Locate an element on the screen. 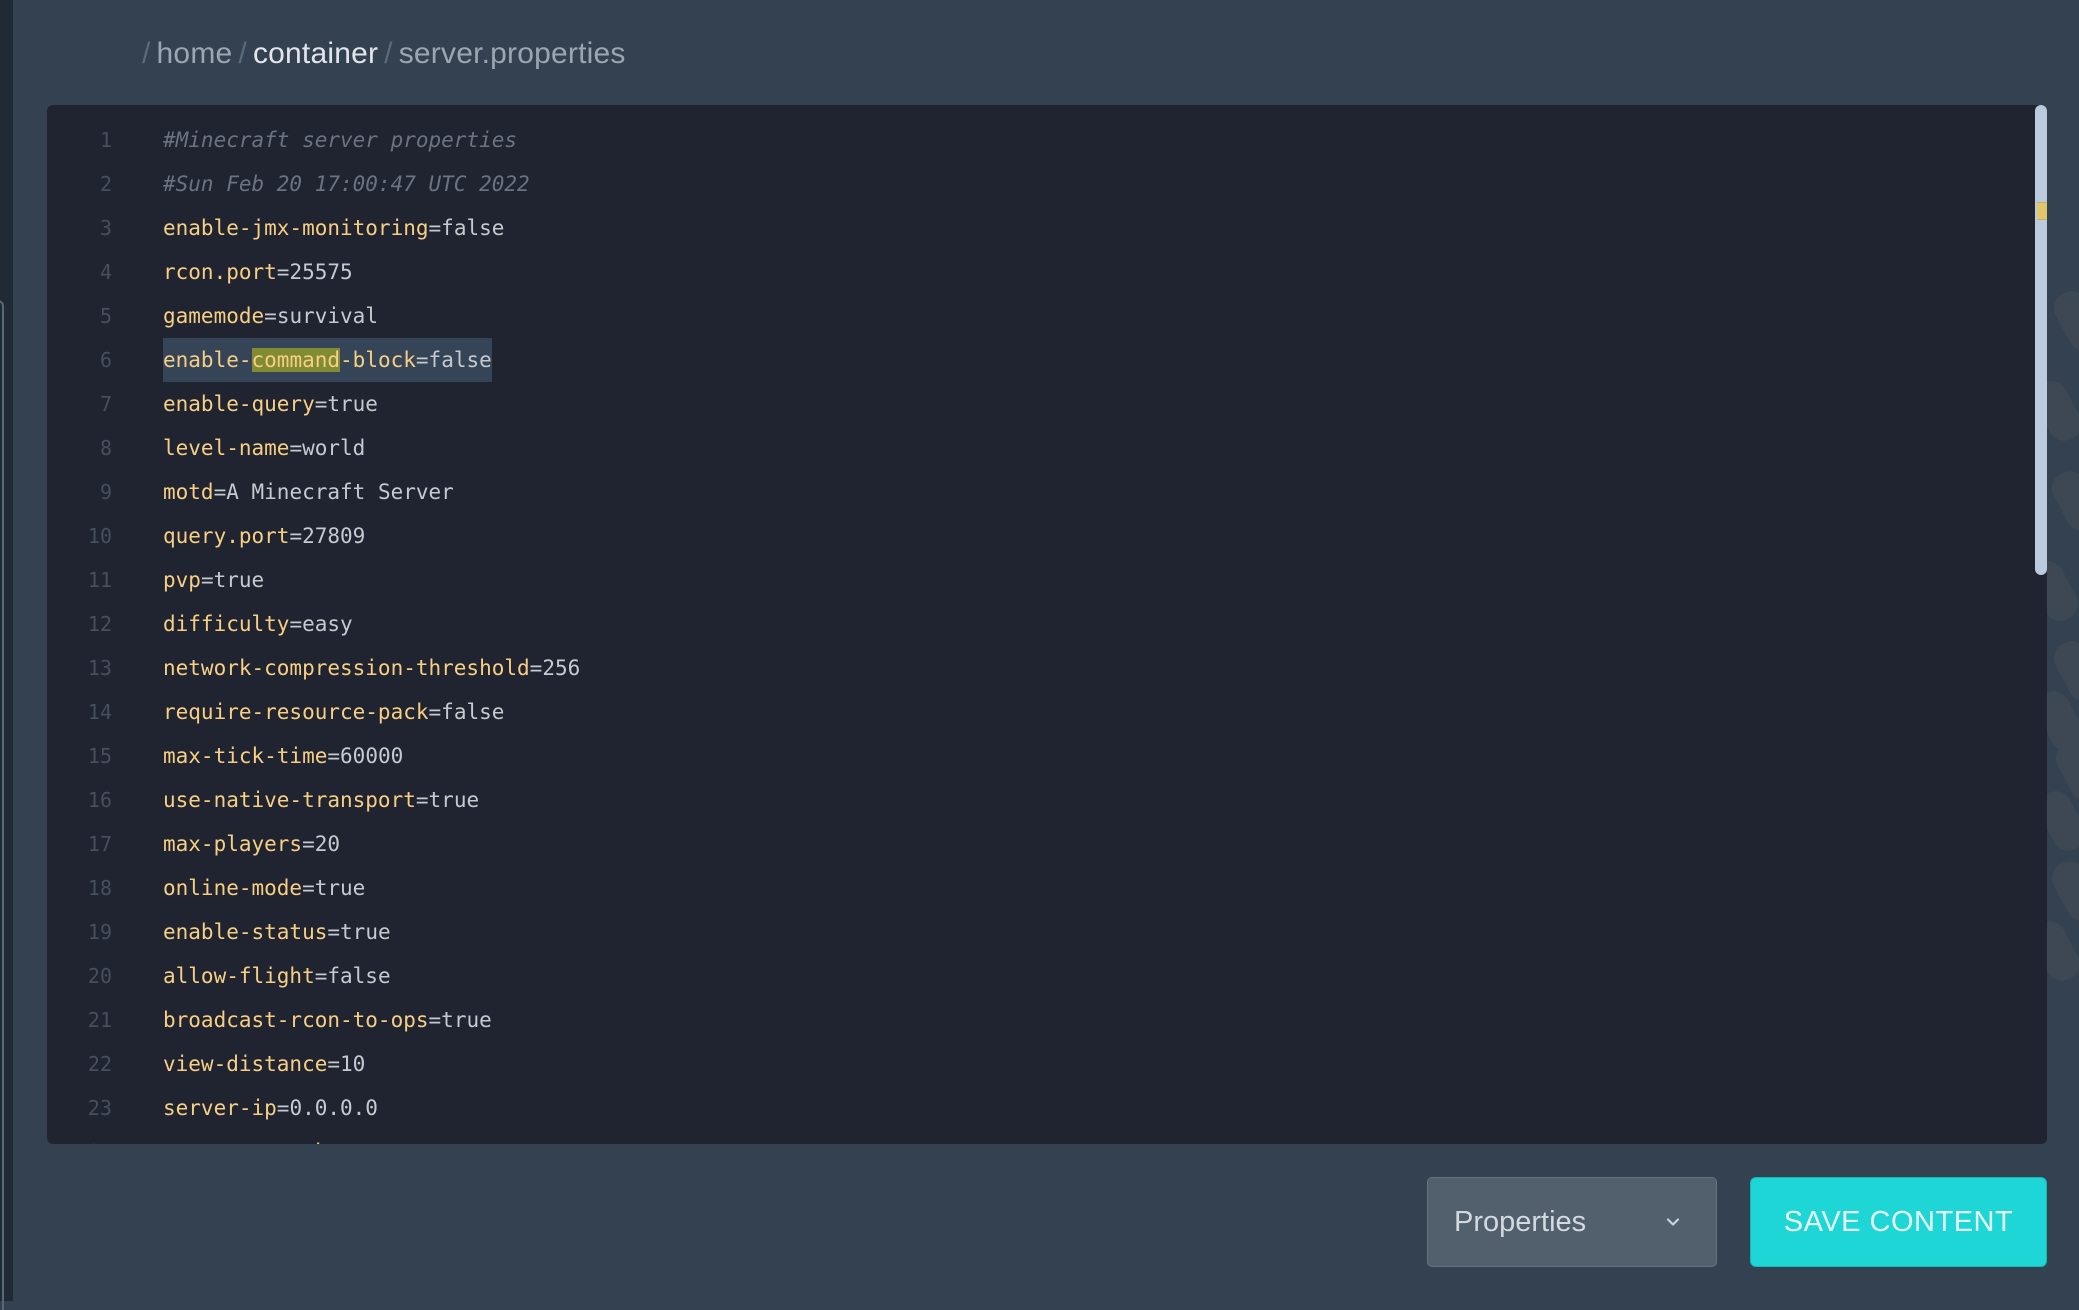 Image resolution: width=2079 pixels, height=1310 pixels. line-content: require-resource-pack=false is located at coordinates (333, 712).